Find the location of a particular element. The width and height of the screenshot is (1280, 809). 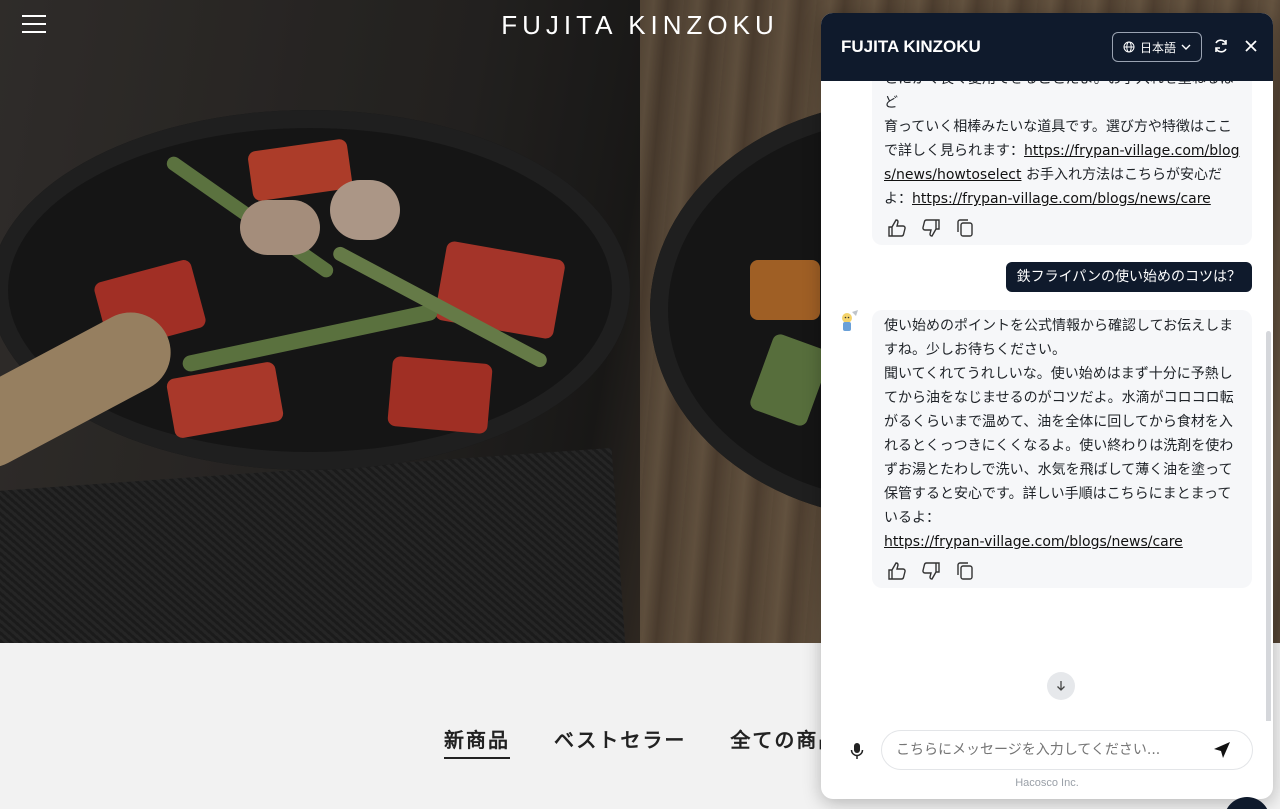

scrollbar is located at coordinates (1268, 526).